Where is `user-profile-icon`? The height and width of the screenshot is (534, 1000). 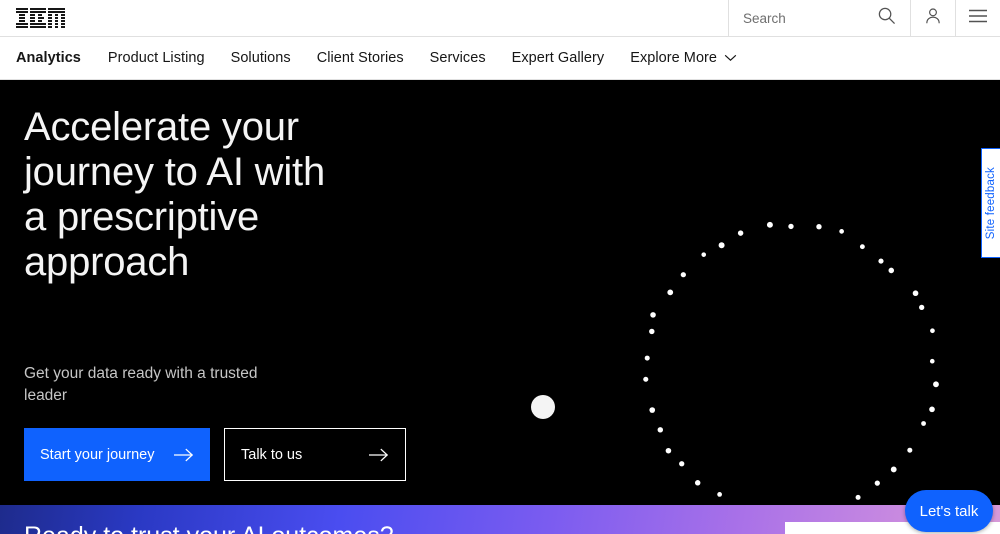 user-profile-icon is located at coordinates (933, 18).